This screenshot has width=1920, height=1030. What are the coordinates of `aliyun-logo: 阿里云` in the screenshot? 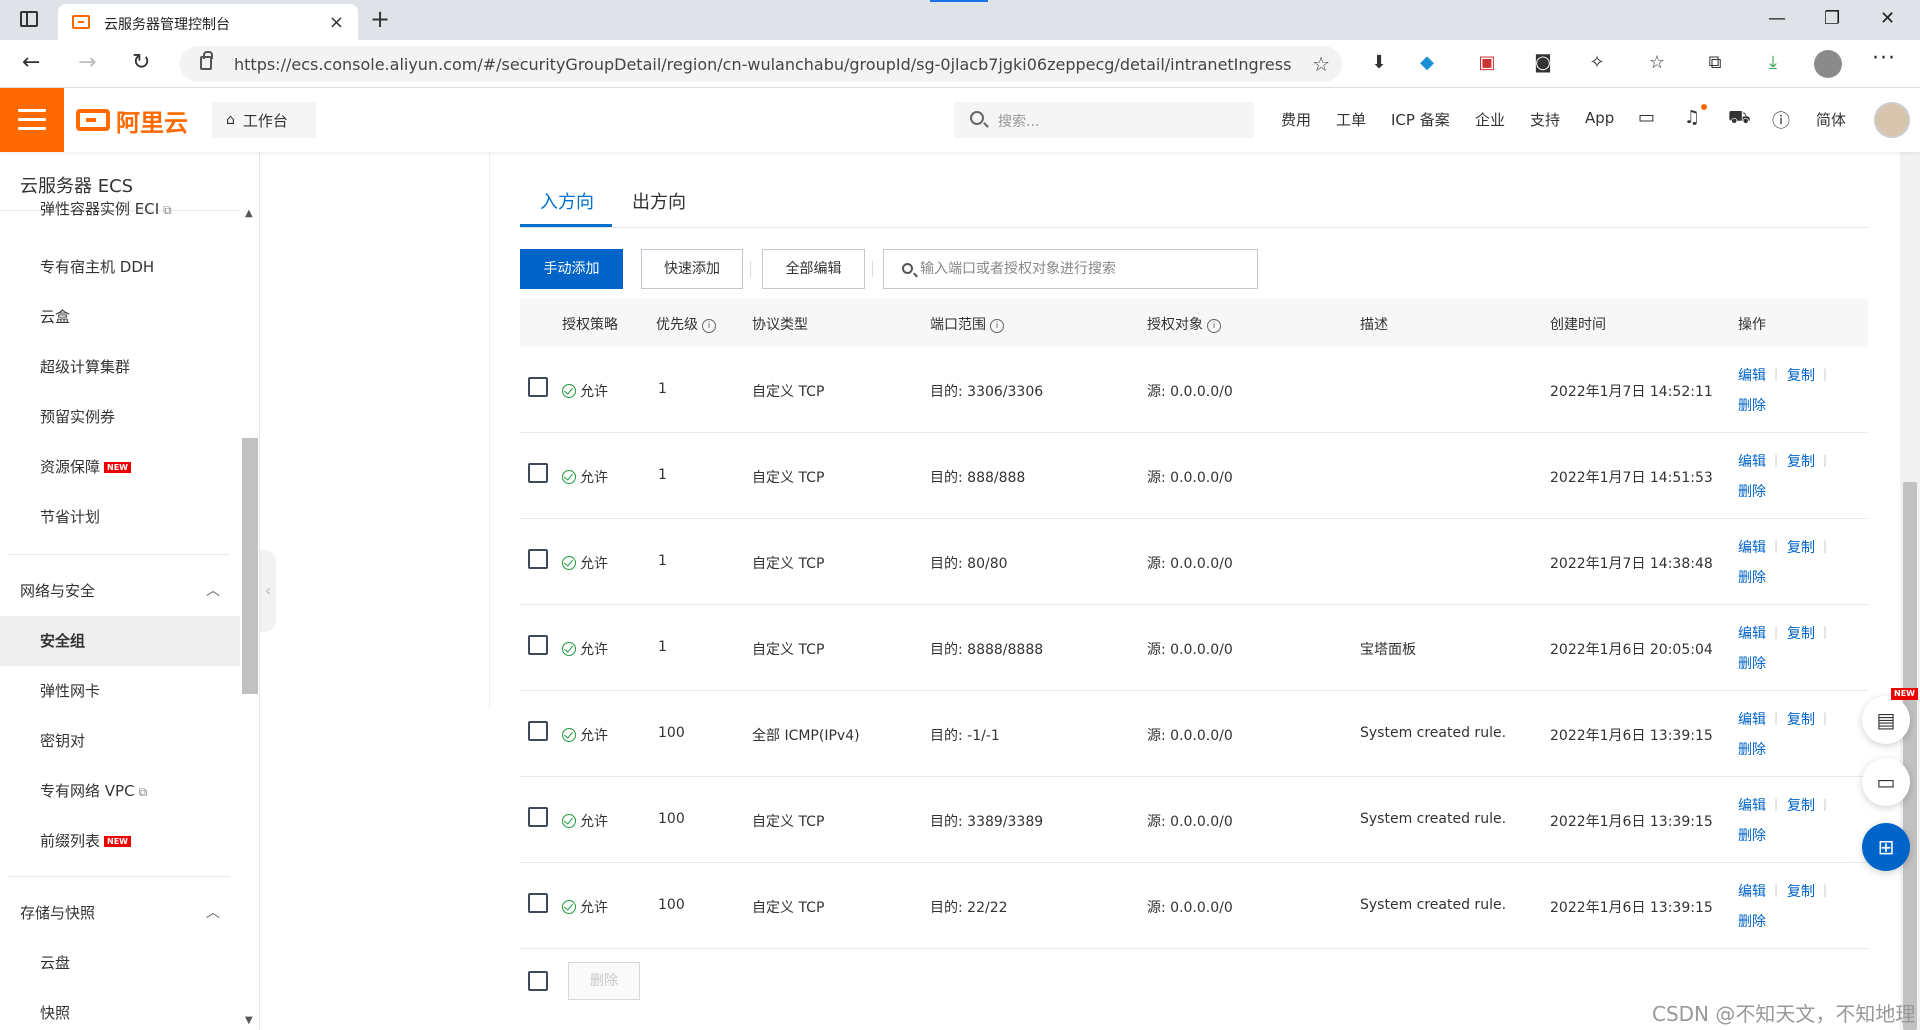 It's located at (132, 120).